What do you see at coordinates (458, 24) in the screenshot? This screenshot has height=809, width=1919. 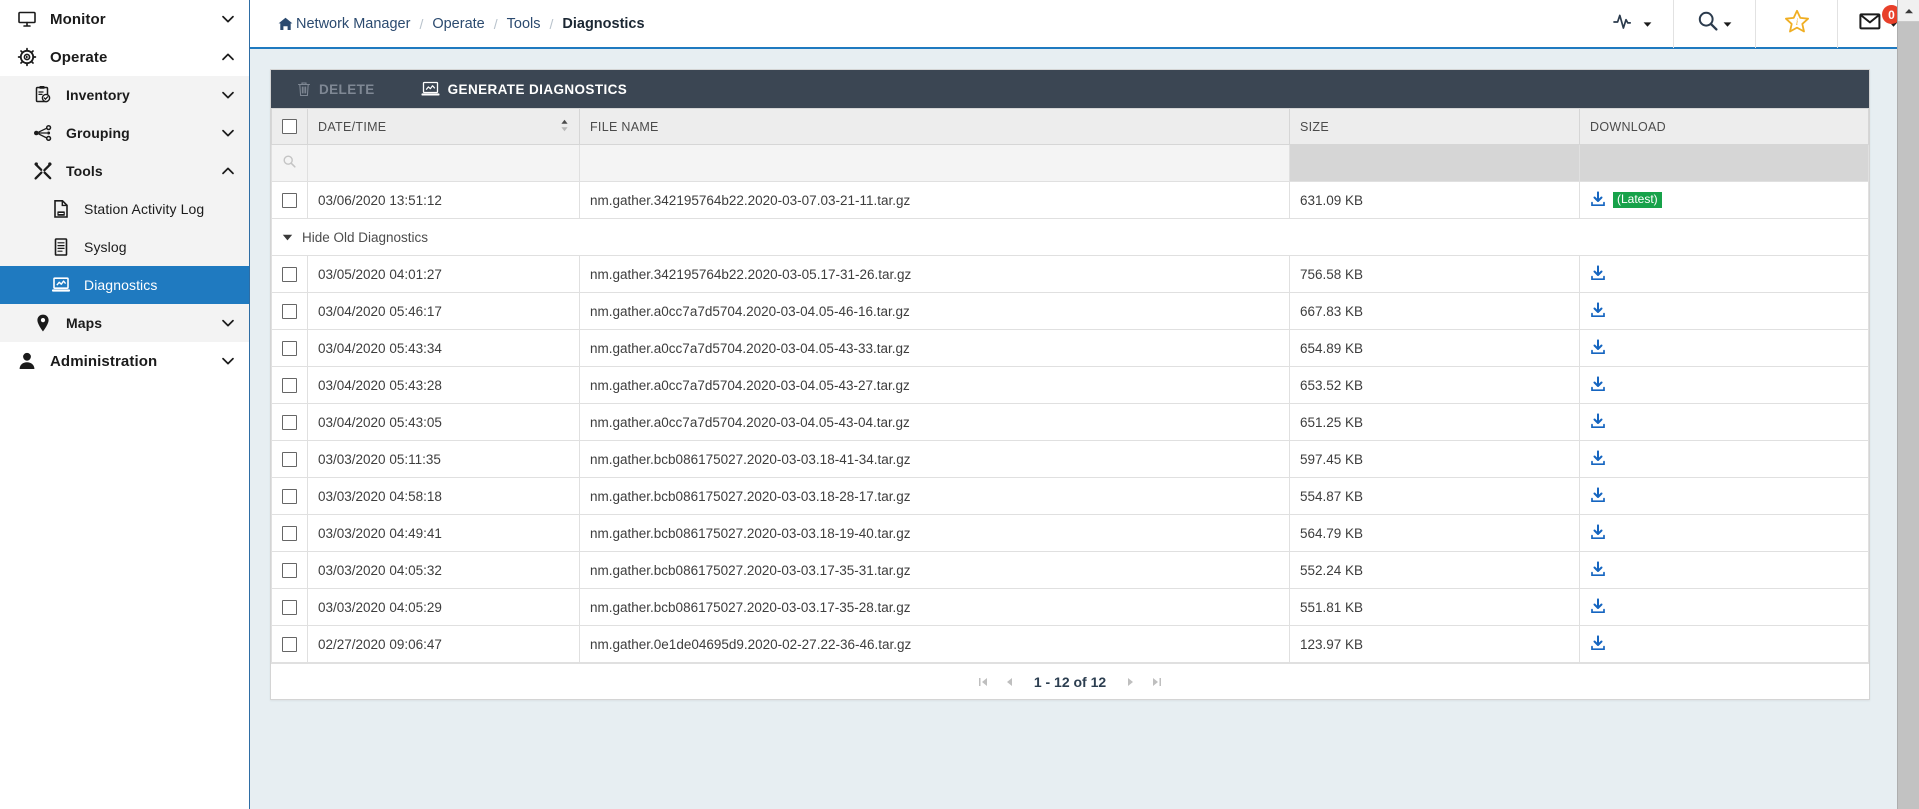 I see `breadcrumb-item-operate: Operate` at bounding box center [458, 24].